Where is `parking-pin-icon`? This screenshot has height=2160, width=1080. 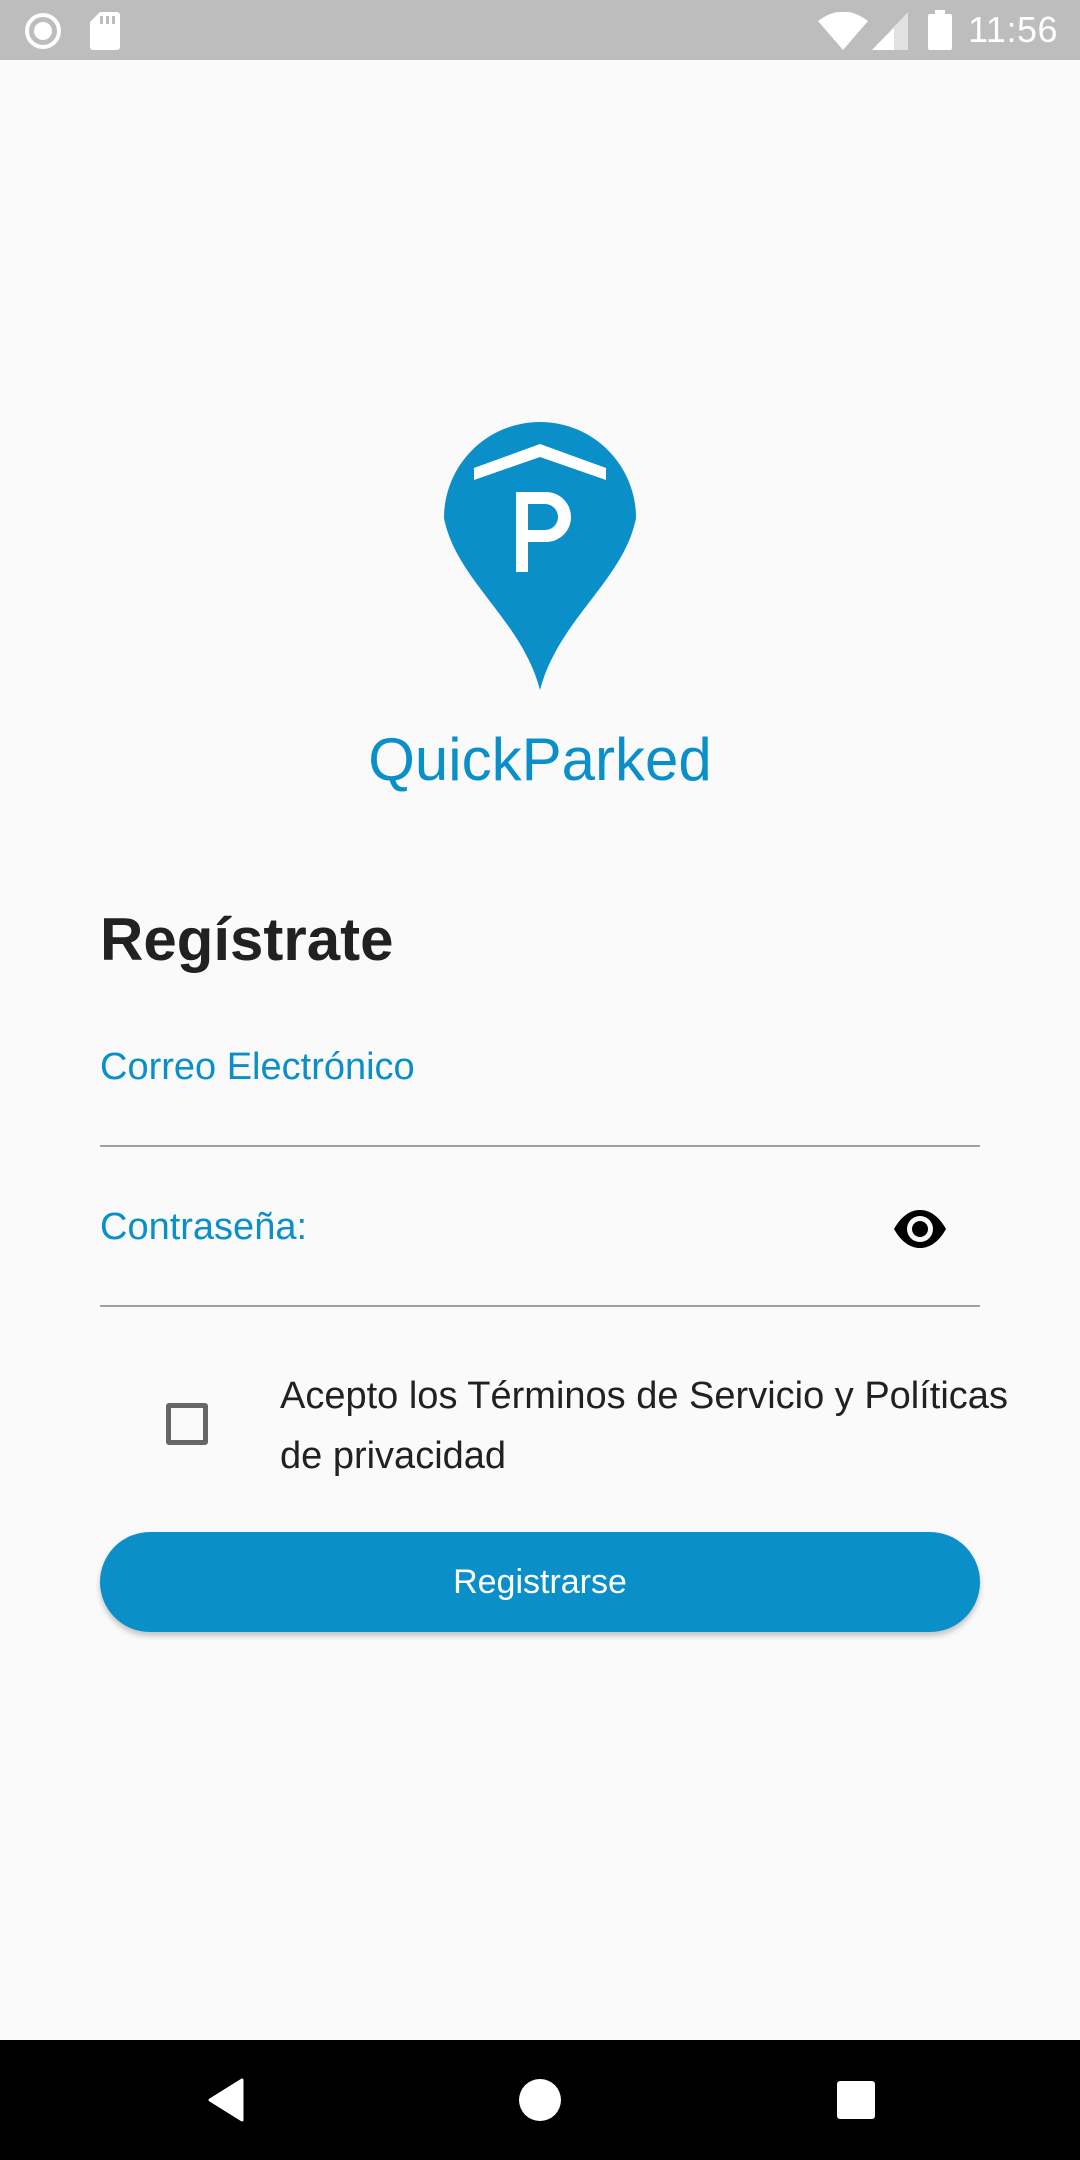
parking-pin-icon is located at coordinates (540, 556).